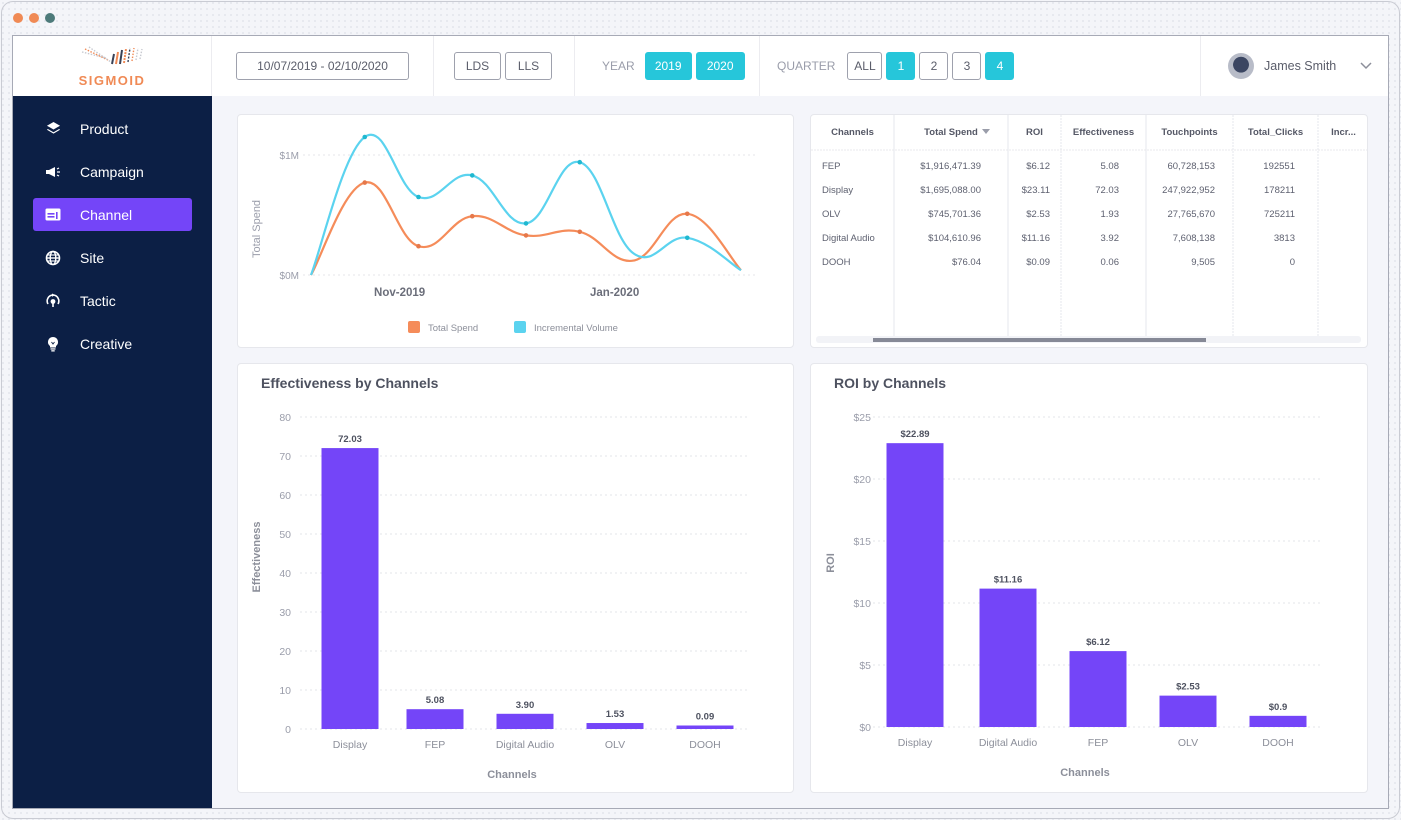  I want to click on sidebar-item-campaign: Campaign, so click(112, 171).